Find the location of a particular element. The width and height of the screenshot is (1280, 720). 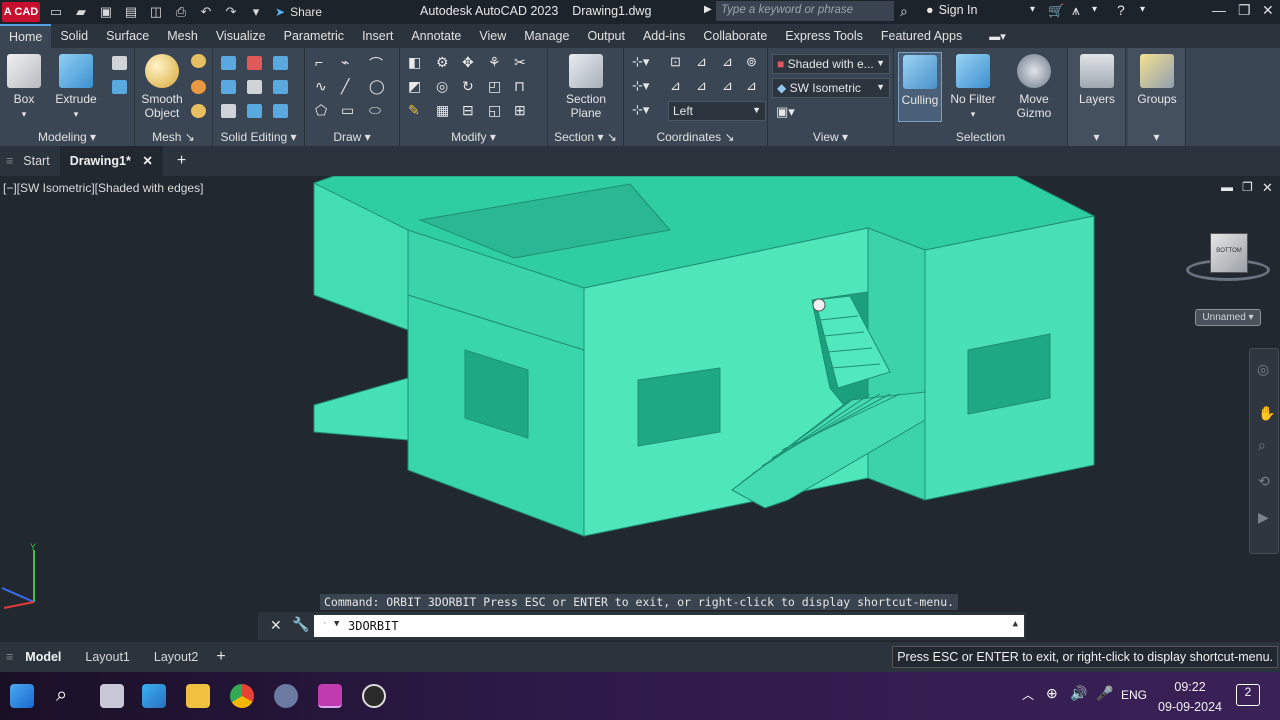

move-icon: ✥ is located at coordinates (468, 62).